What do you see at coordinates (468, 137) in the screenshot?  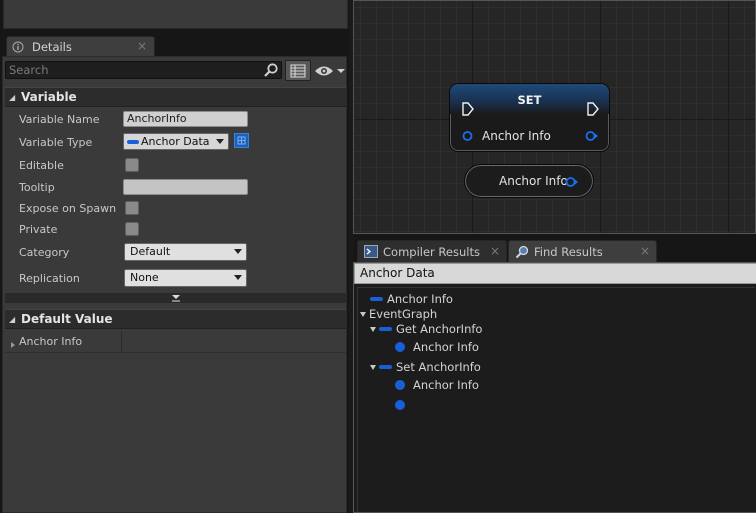 I see `struct-input-pin-icon` at bounding box center [468, 137].